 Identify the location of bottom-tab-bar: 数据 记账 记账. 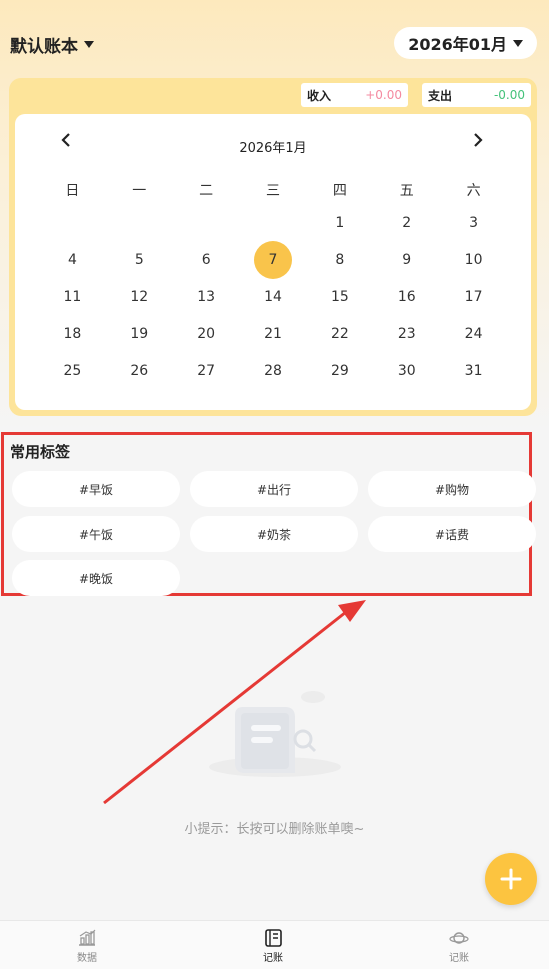
(274, 944).